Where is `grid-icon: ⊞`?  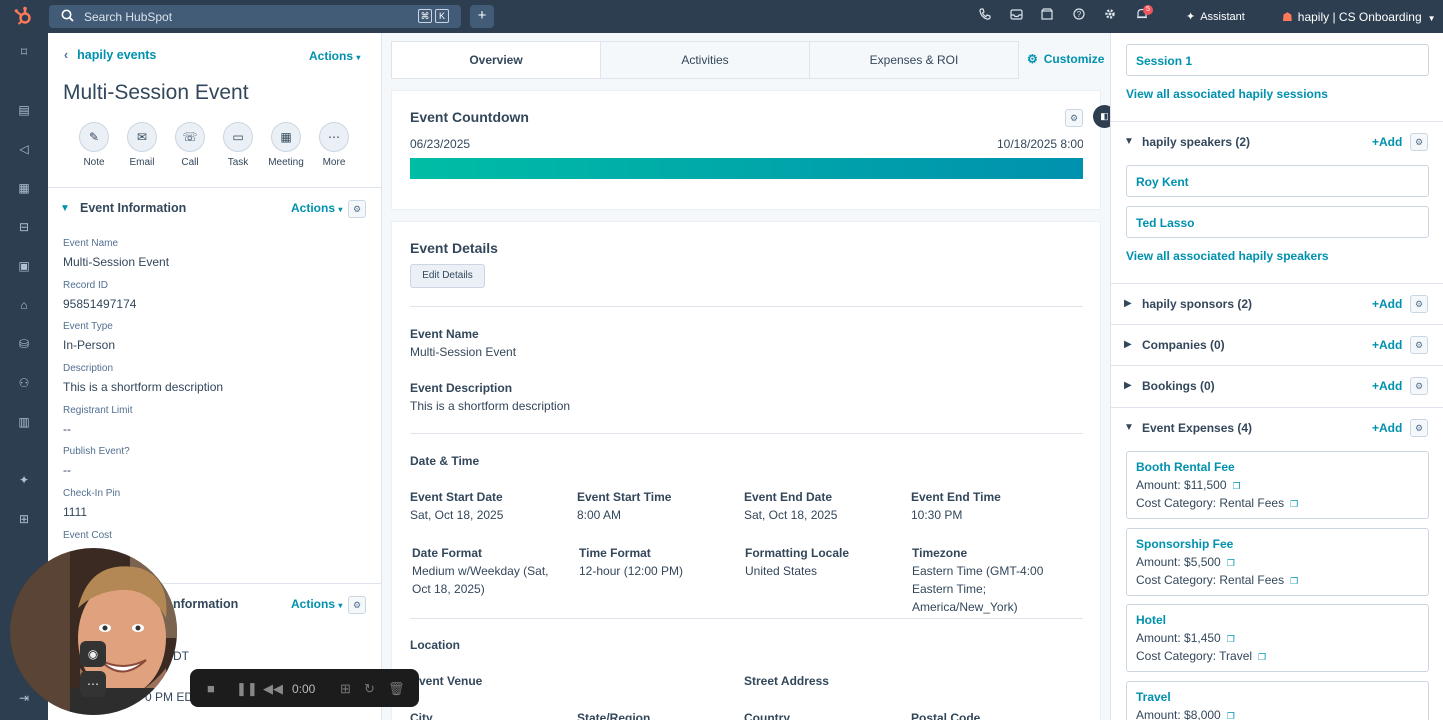
grid-icon: ⊞ is located at coordinates (345, 689).